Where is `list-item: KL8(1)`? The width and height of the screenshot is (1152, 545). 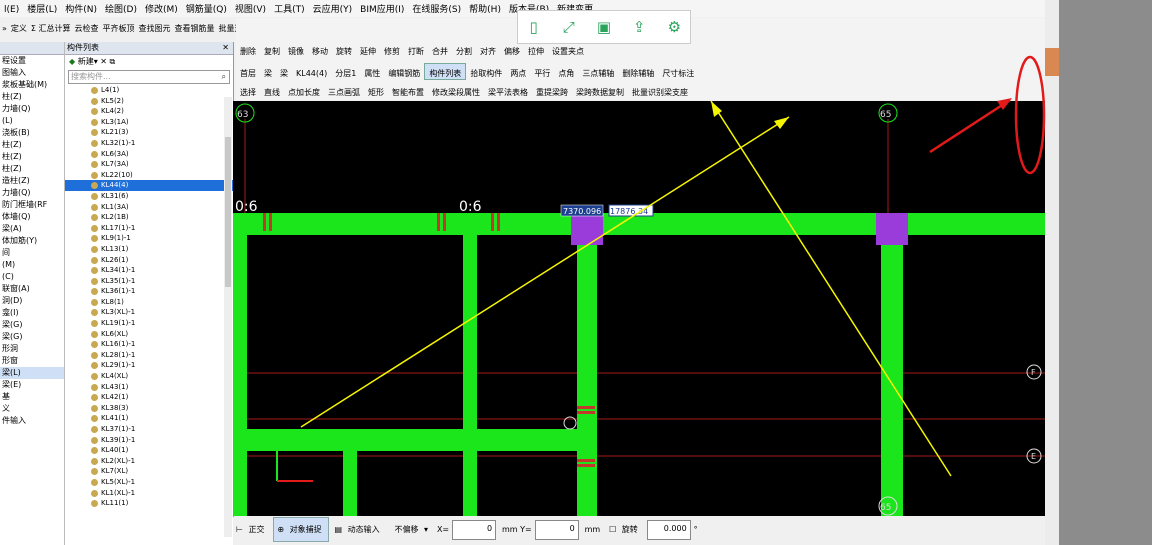 list-item: KL8(1) is located at coordinates (149, 302).